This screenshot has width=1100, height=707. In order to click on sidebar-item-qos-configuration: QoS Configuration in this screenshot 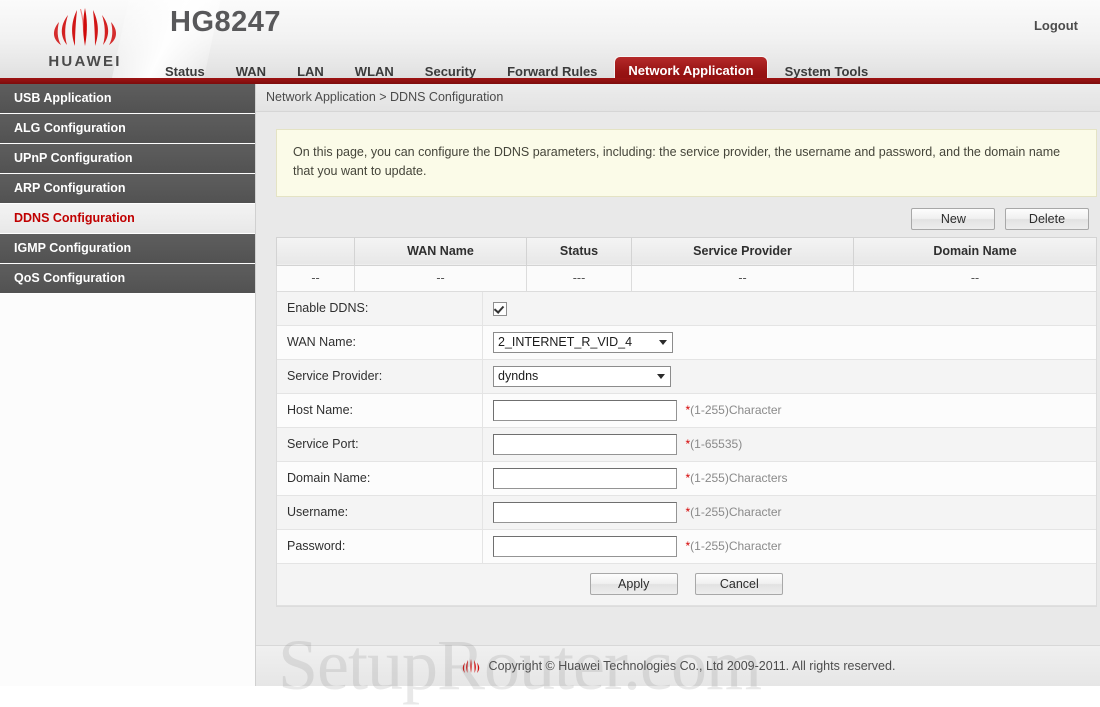, I will do `click(127, 279)`.